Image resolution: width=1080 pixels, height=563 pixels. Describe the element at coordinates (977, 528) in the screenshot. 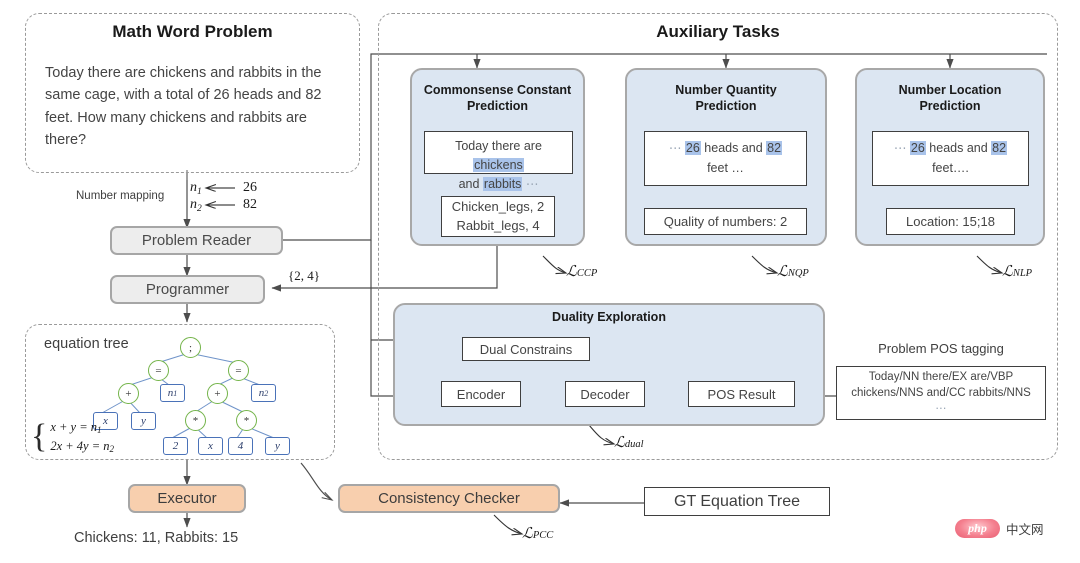

I see `php-logo-icon: php` at that location.